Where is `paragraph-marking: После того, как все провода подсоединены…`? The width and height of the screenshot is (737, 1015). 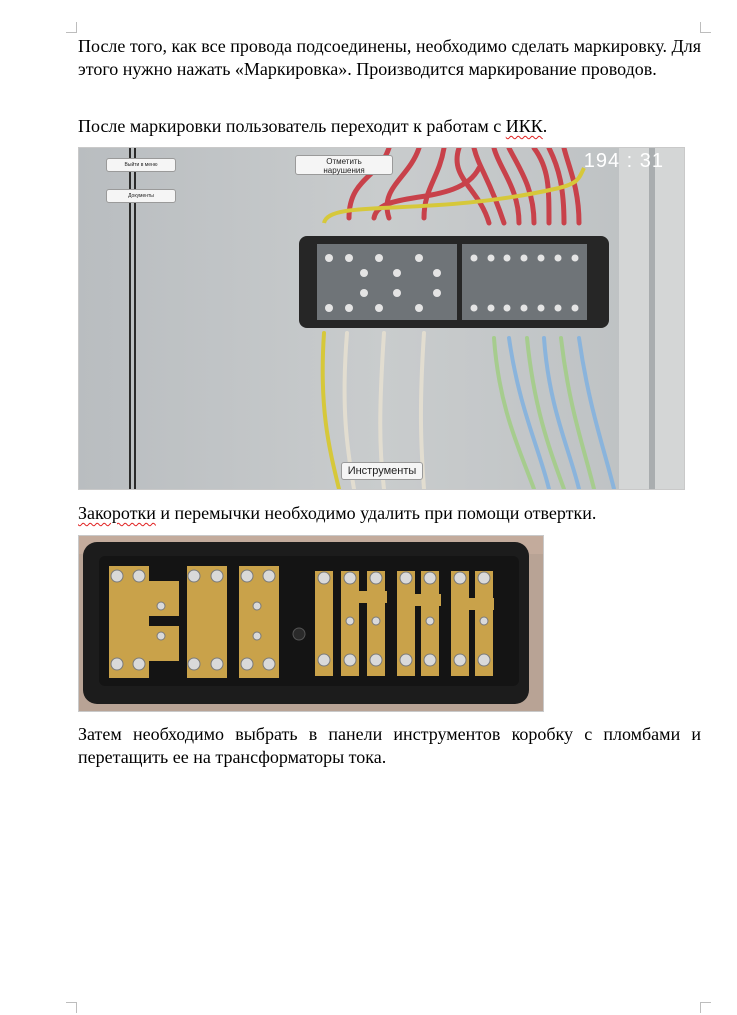 paragraph-marking: После того, как все провода подсоединены… is located at coordinates (389, 57).